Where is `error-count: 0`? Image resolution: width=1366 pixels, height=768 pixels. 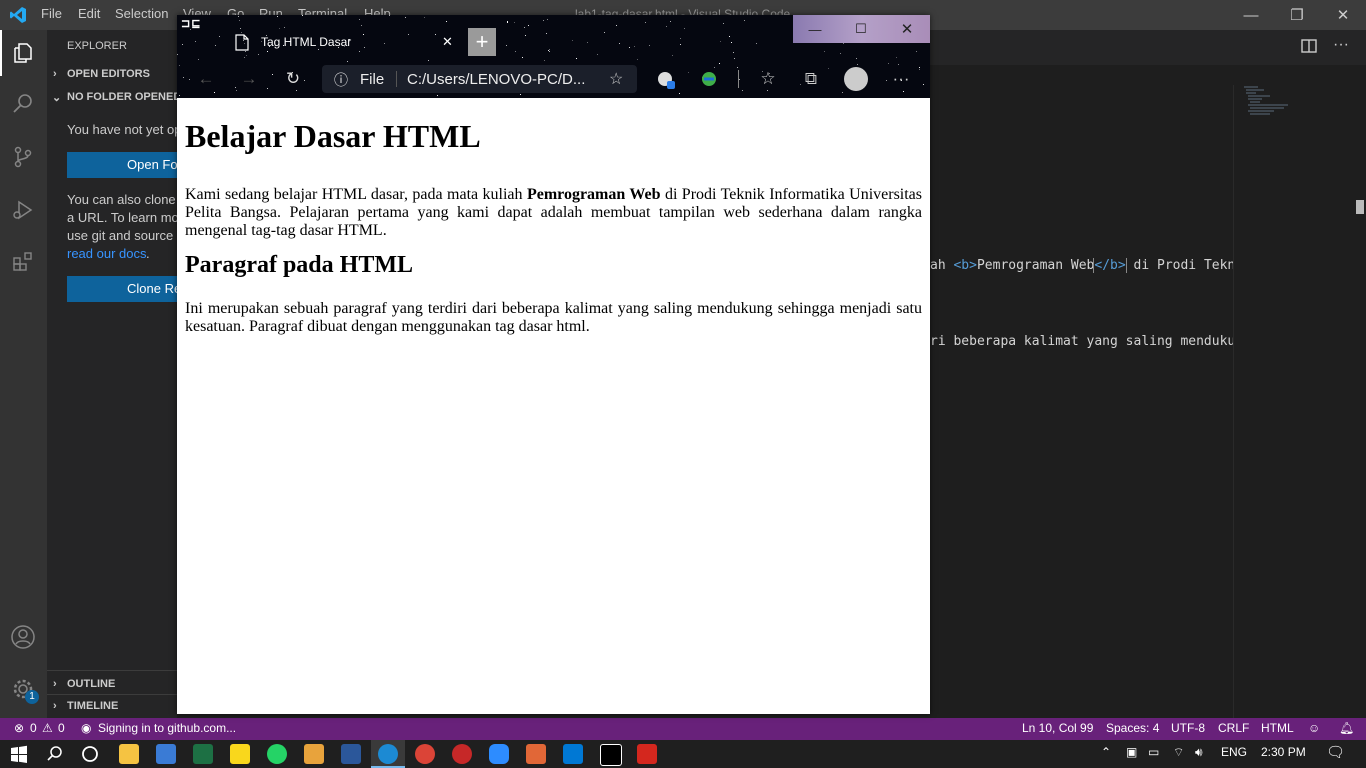
error-count: 0 is located at coordinates (33, 728).